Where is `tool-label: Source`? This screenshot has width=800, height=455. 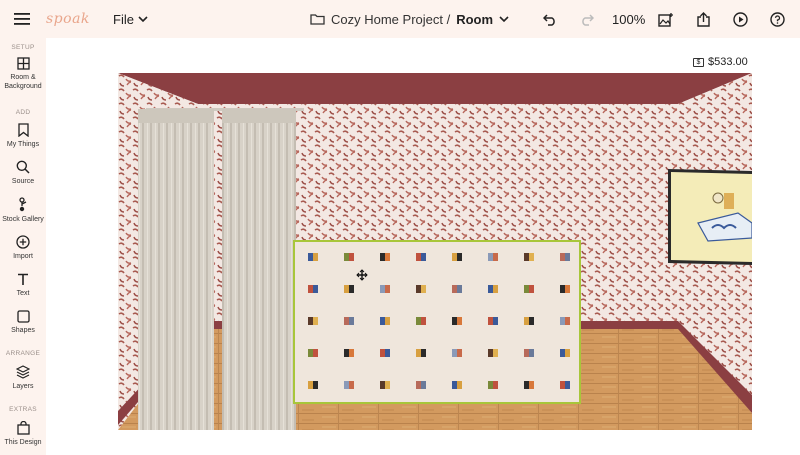 tool-label: Source is located at coordinates (23, 181).